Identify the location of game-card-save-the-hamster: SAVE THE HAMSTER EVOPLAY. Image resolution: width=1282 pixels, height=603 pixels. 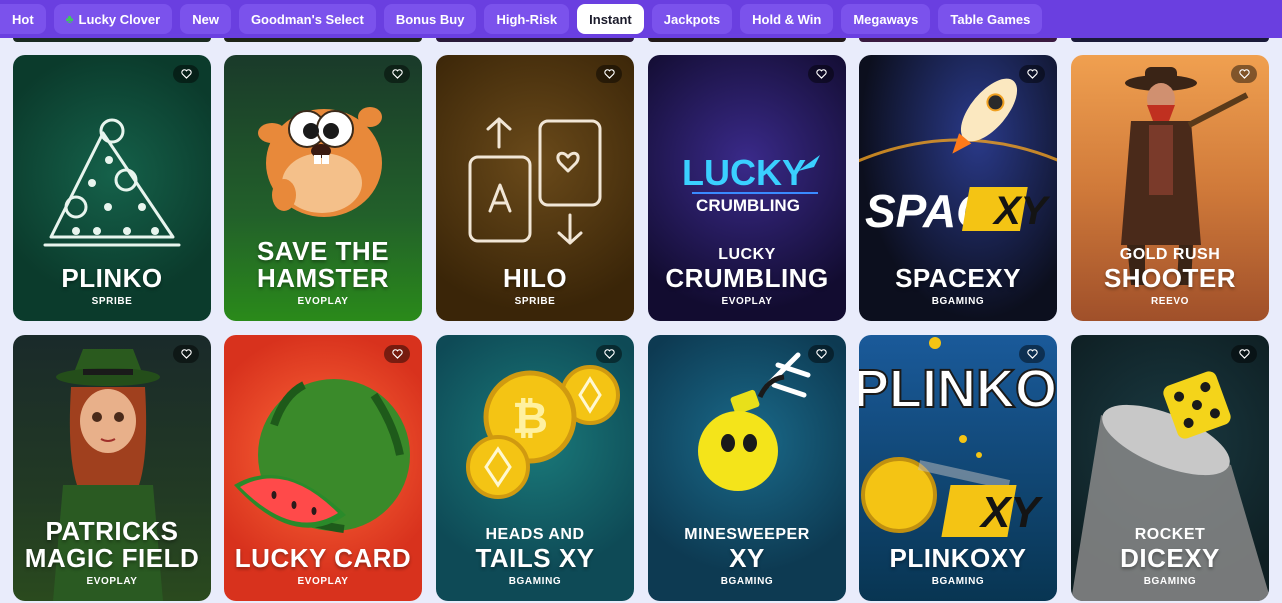
(323, 188).